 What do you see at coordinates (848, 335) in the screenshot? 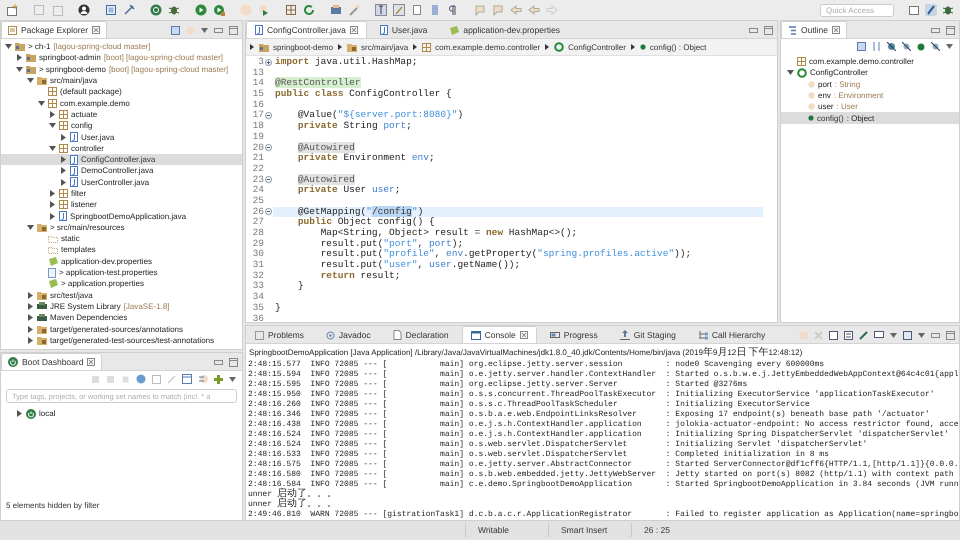
I see `scroll-lock-icon` at bounding box center [848, 335].